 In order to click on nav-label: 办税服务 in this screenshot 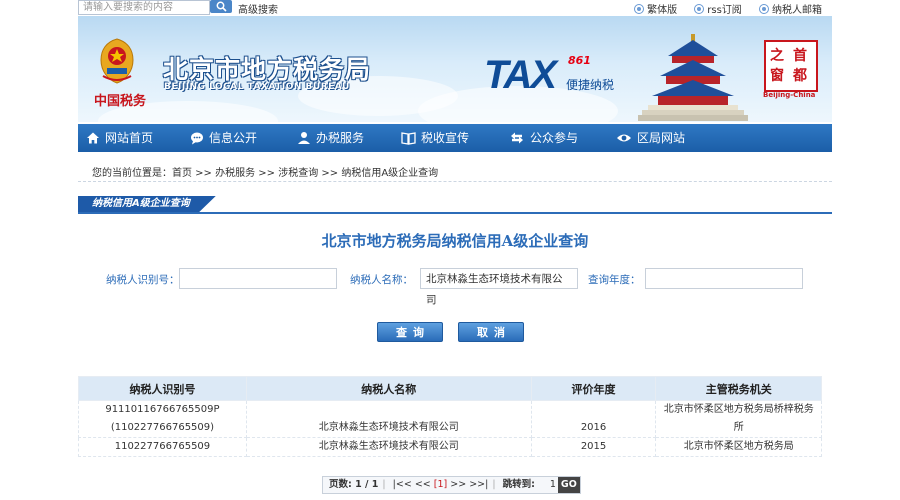, I will do `click(340, 138)`.